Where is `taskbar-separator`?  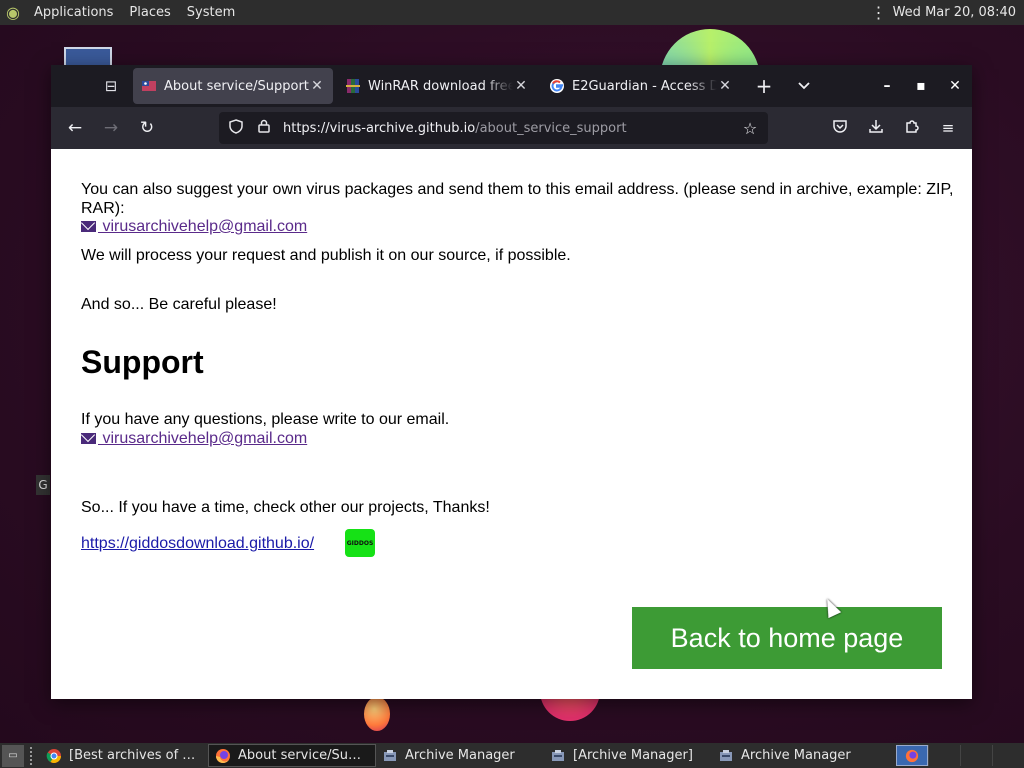 taskbar-separator is located at coordinates (32, 755).